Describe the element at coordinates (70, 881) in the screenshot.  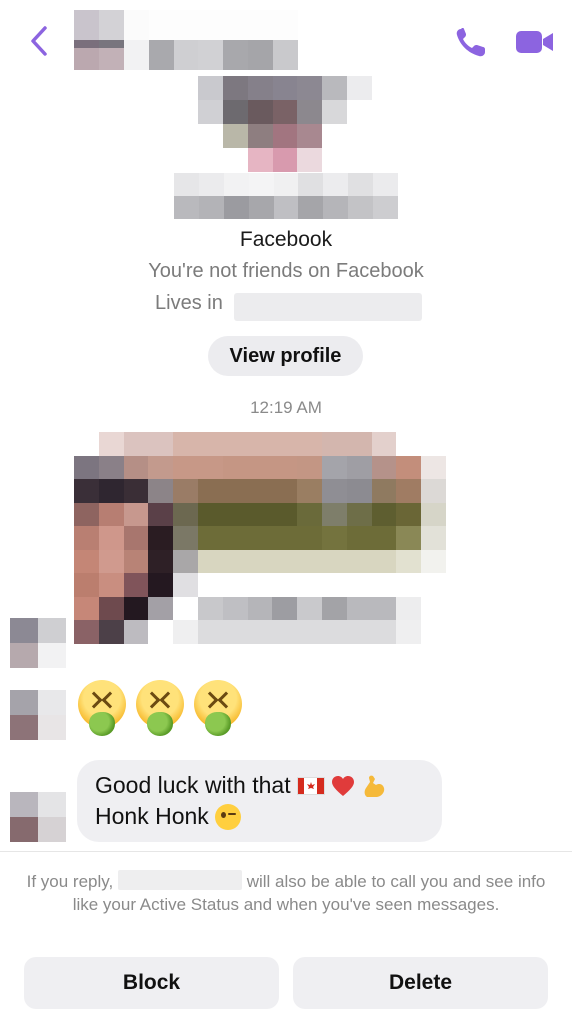
I see `reply-notice-prefix: If you reply,` at that location.